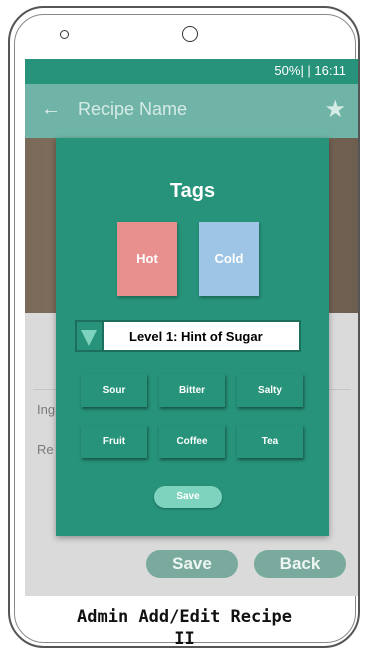 The image size is (369, 656). Describe the element at coordinates (192, 564) in the screenshot. I see `save-button: Save` at that location.